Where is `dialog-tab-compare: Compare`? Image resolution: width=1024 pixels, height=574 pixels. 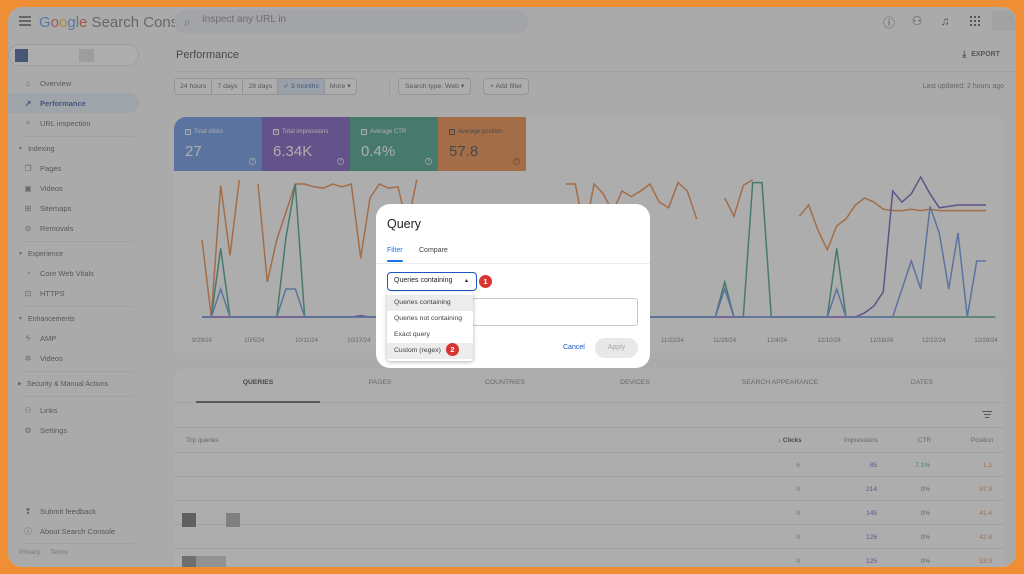 dialog-tab-compare: Compare is located at coordinates (433, 250).